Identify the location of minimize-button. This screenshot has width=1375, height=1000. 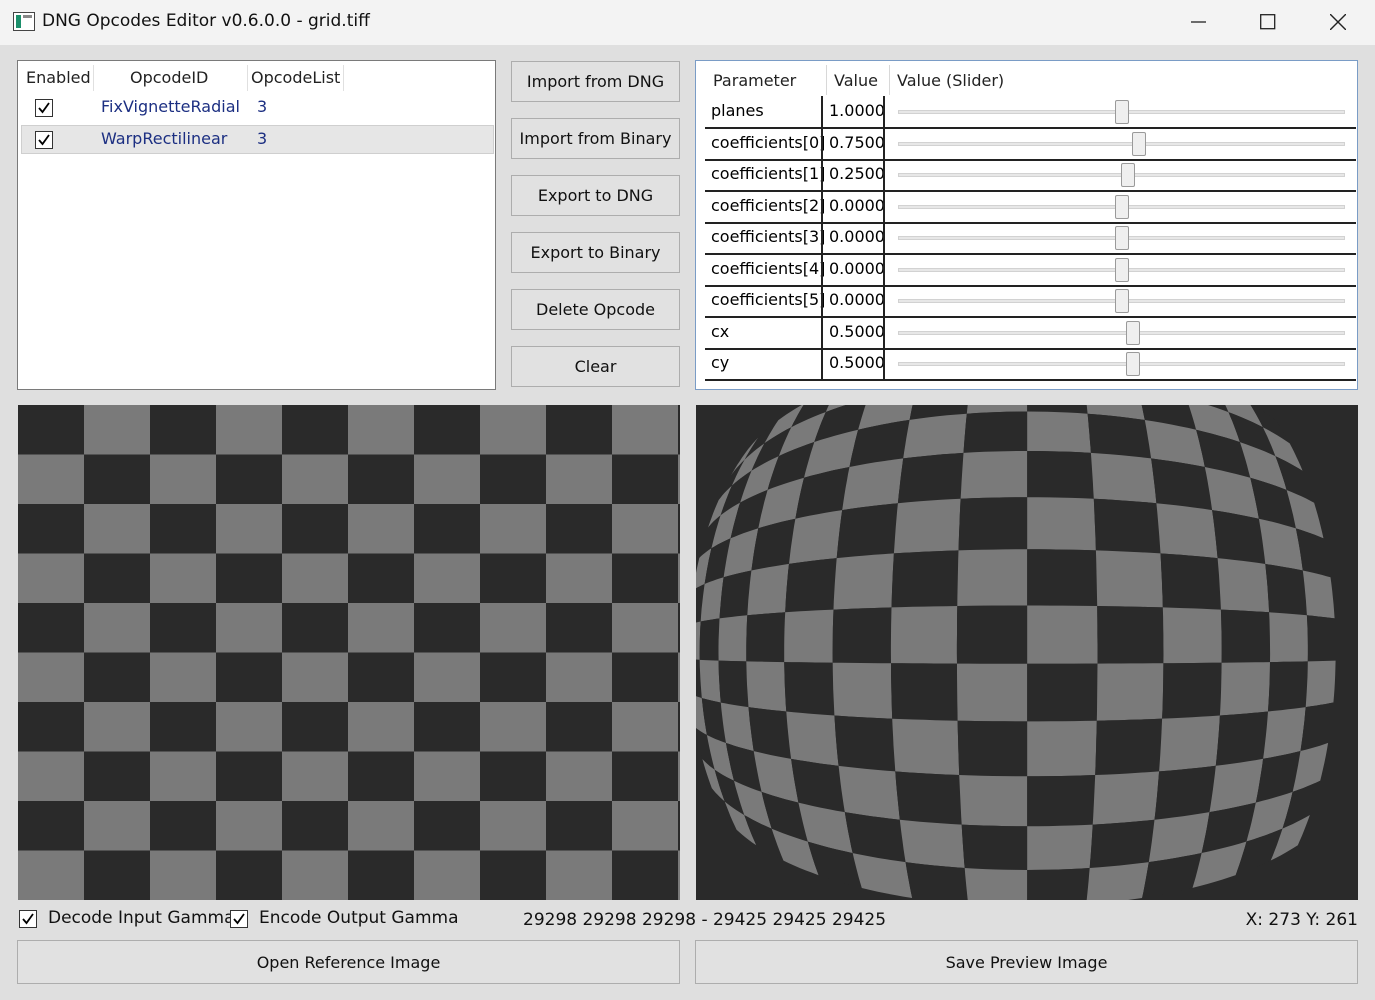
(1199, 22).